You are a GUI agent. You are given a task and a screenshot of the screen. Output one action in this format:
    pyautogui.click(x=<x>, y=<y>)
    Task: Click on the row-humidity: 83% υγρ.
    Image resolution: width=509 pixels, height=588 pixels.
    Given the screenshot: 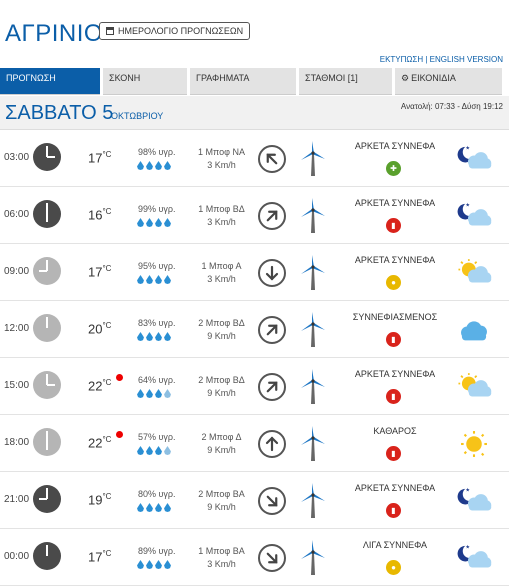 What is the action you would take?
    pyautogui.click(x=157, y=323)
    